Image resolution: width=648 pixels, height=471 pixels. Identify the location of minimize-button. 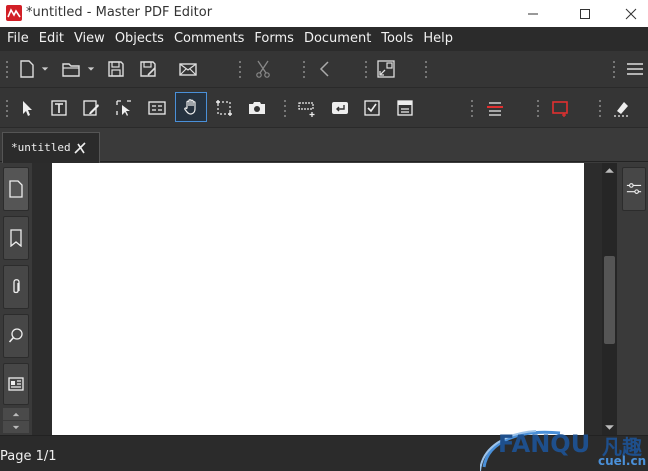
(533, 13).